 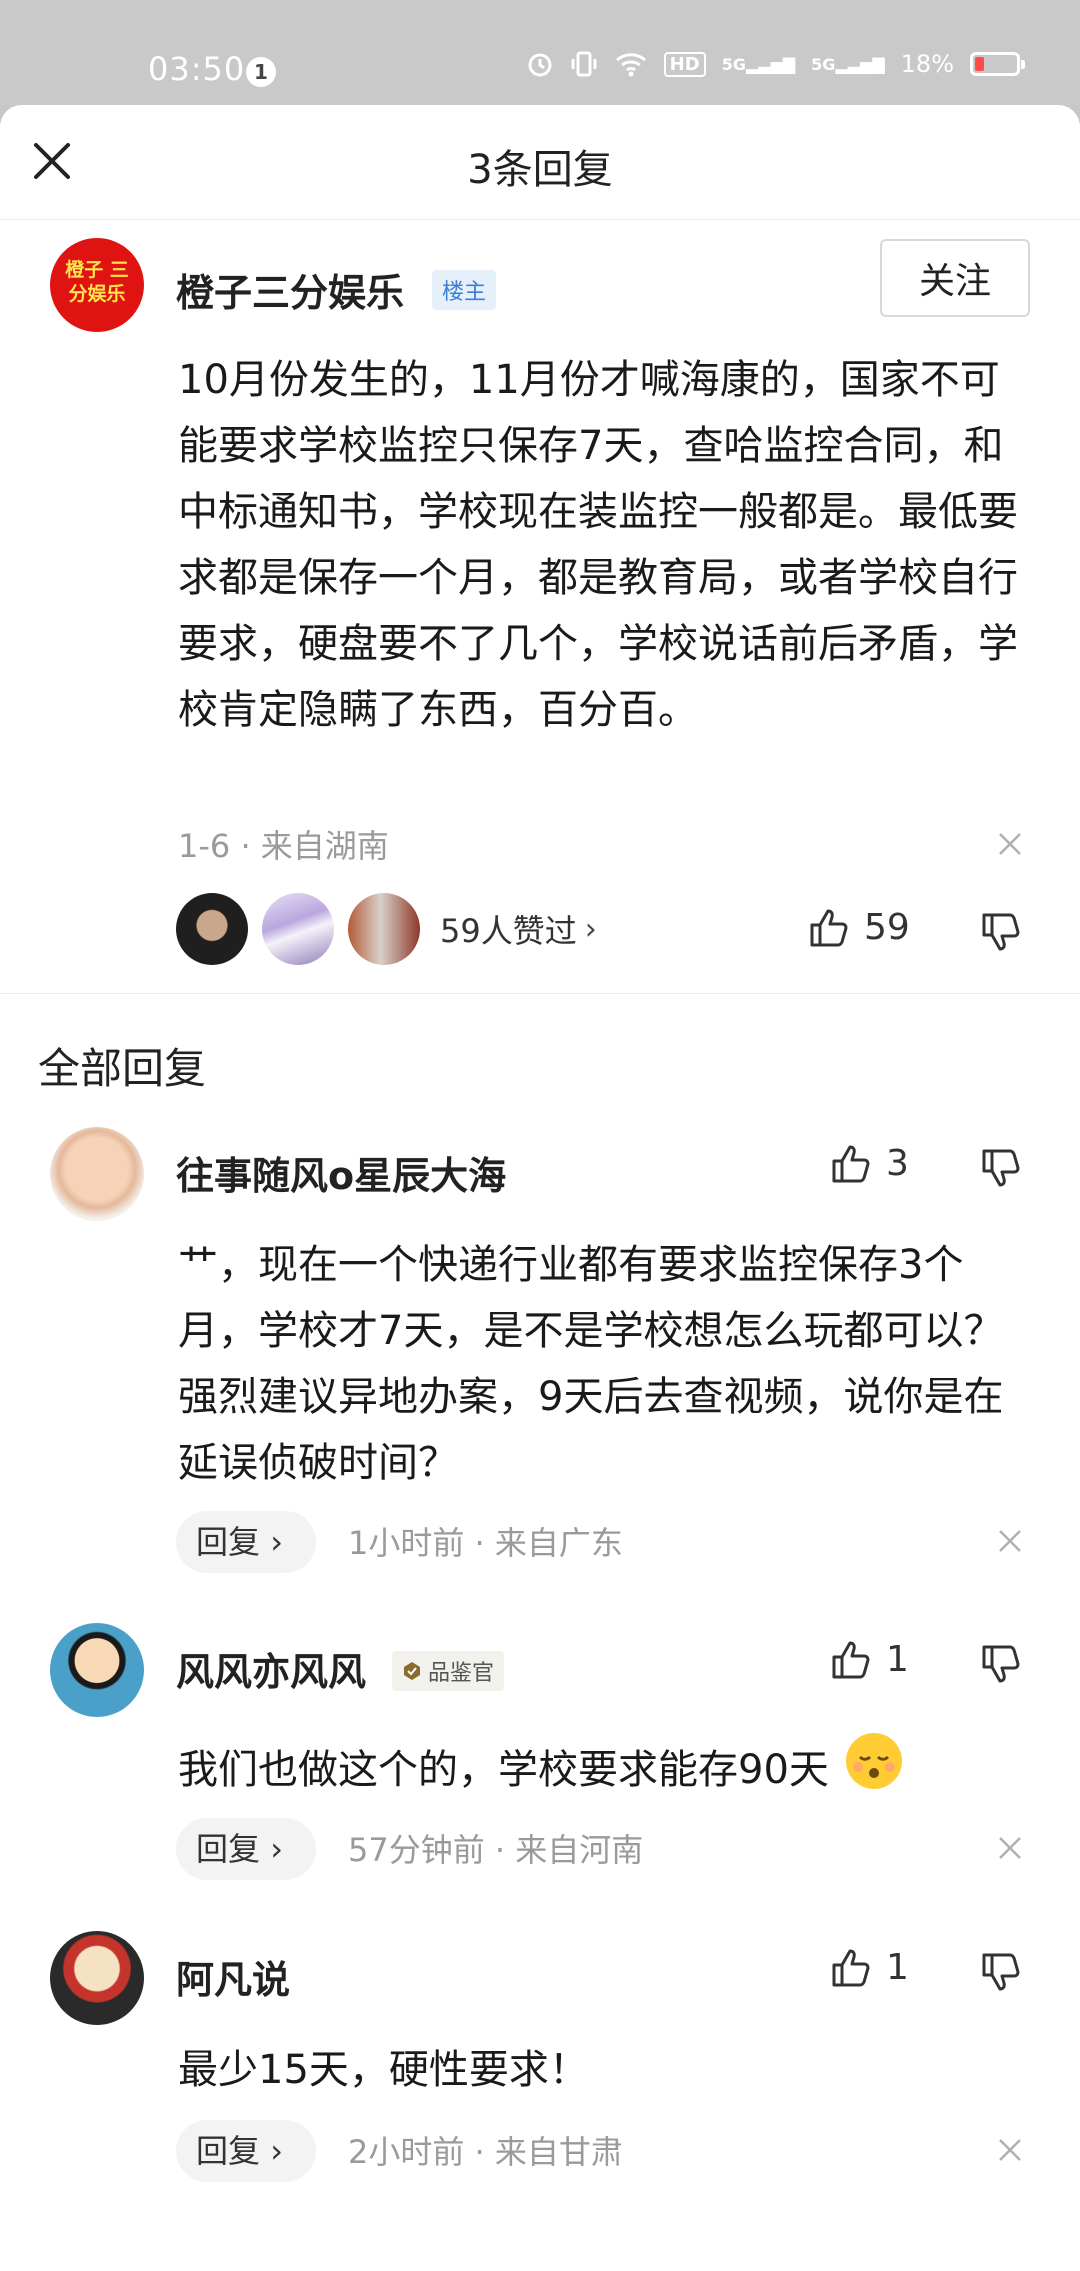 What do you see at coordinates (927, 64) in the screenshot?
I see `battery-percent: 18%` at bounding box center [927, 64].